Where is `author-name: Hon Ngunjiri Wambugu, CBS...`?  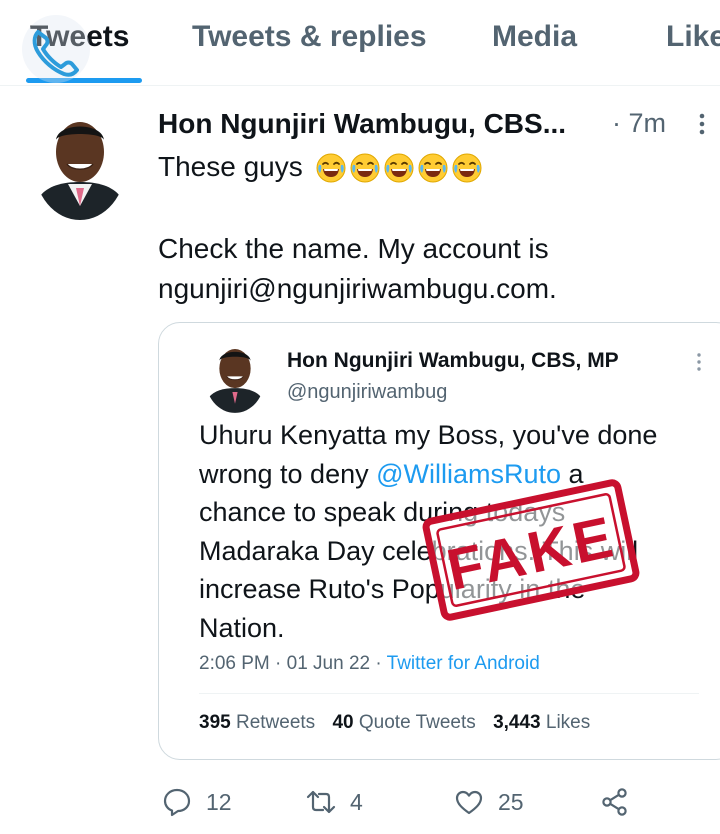
author-name: Hon Ngunjiri Wambugu, CBS... is located at coordinates (362, 124).